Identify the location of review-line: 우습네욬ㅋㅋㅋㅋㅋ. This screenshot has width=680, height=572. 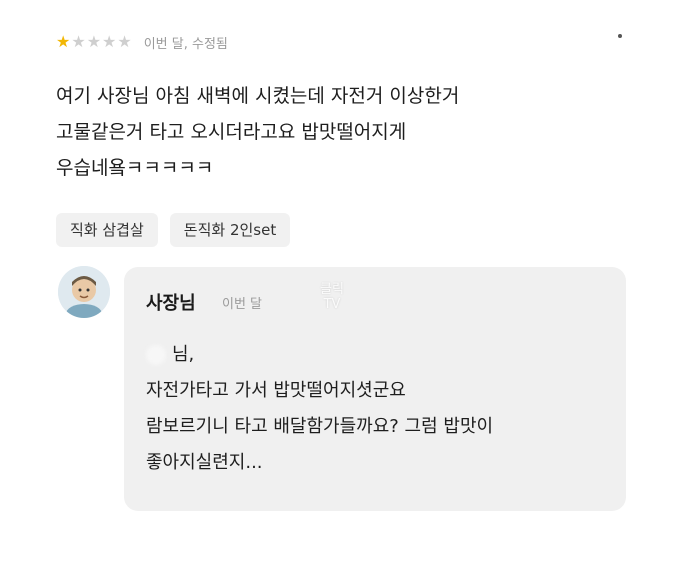
(135, 168).